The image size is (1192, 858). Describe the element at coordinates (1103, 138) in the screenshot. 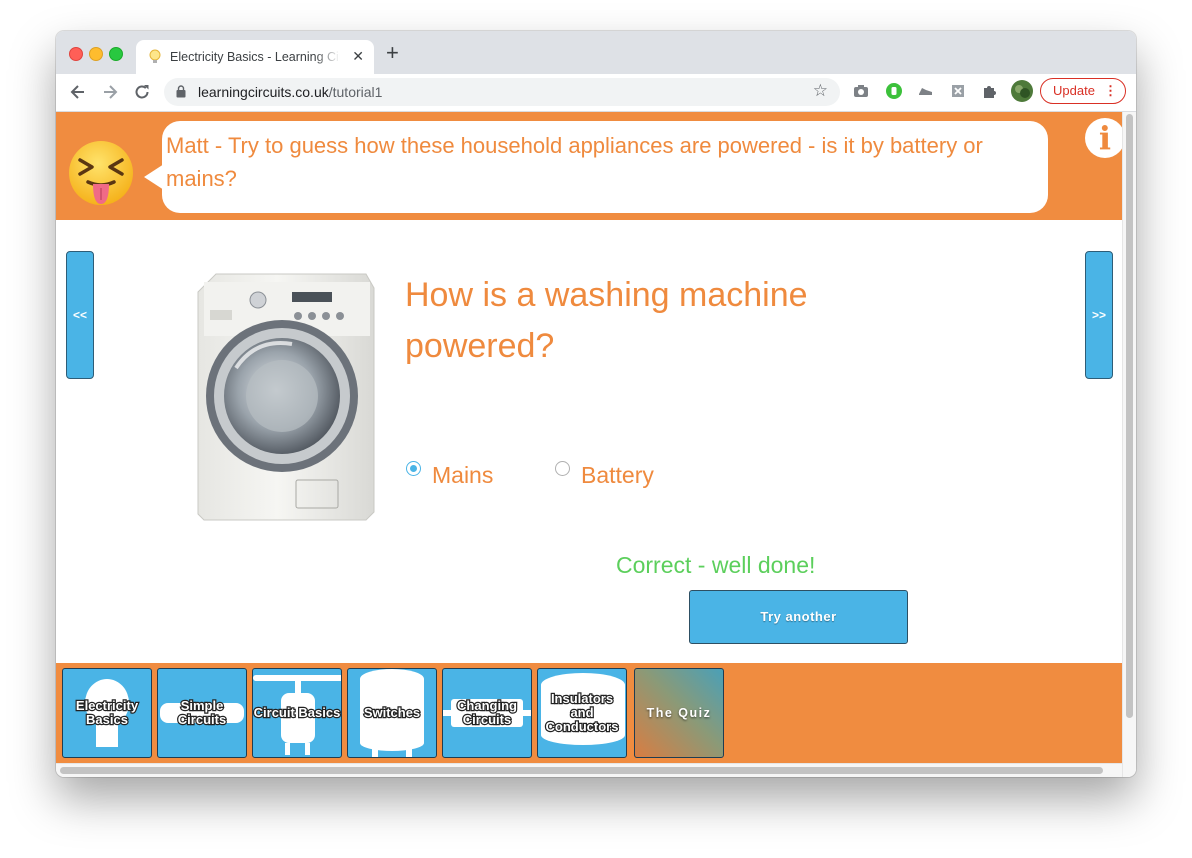

I see `info-icon: i` at that location.